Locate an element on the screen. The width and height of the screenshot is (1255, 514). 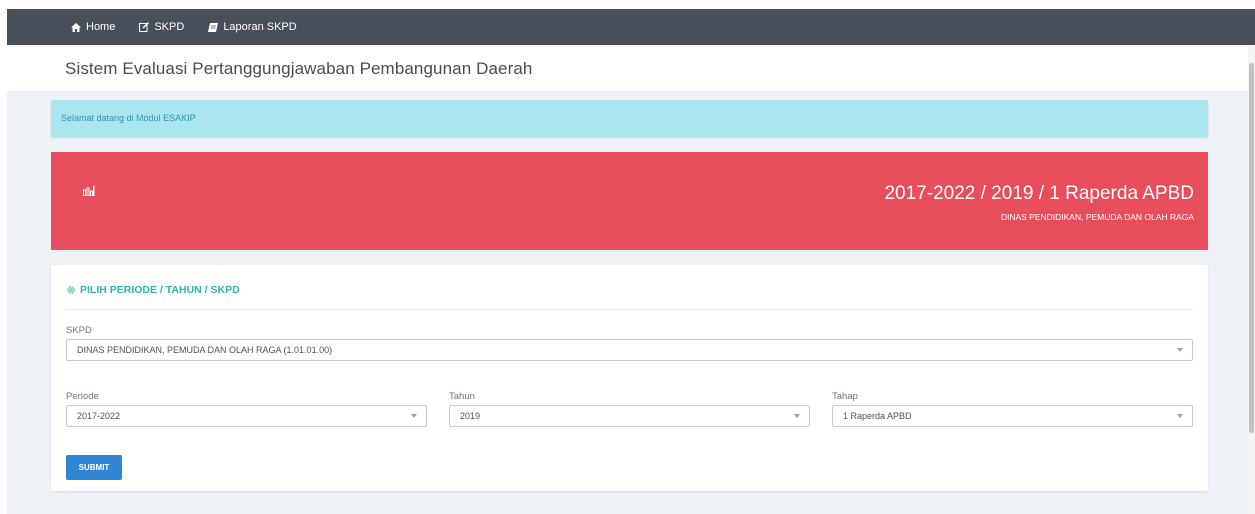
welcome-alert: Selamat datang di Modul ESAKIP is located at coordinates (629, 118).